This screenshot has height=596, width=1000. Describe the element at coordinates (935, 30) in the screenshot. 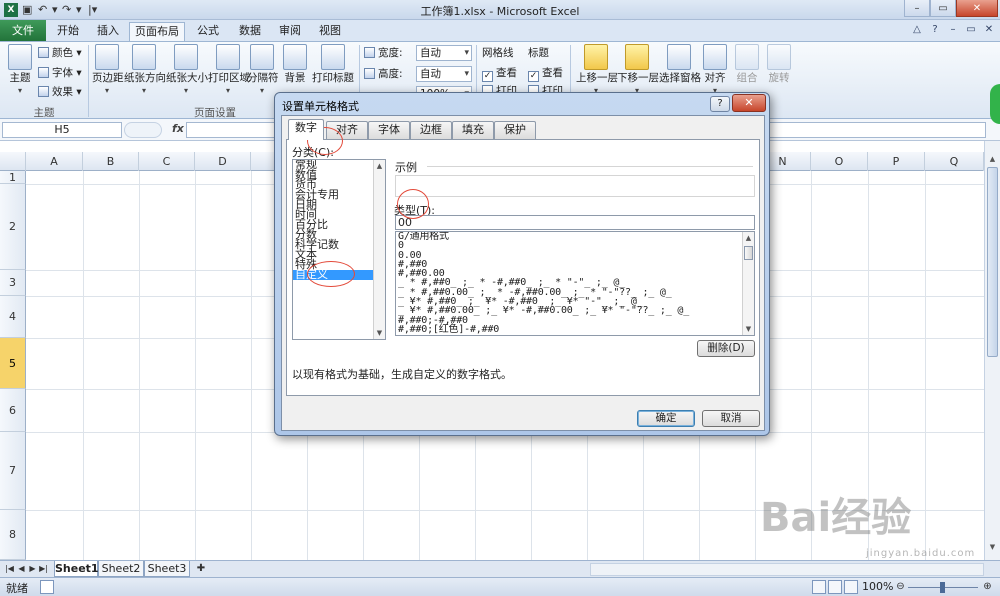

I see `help-icon: ?` at that location.